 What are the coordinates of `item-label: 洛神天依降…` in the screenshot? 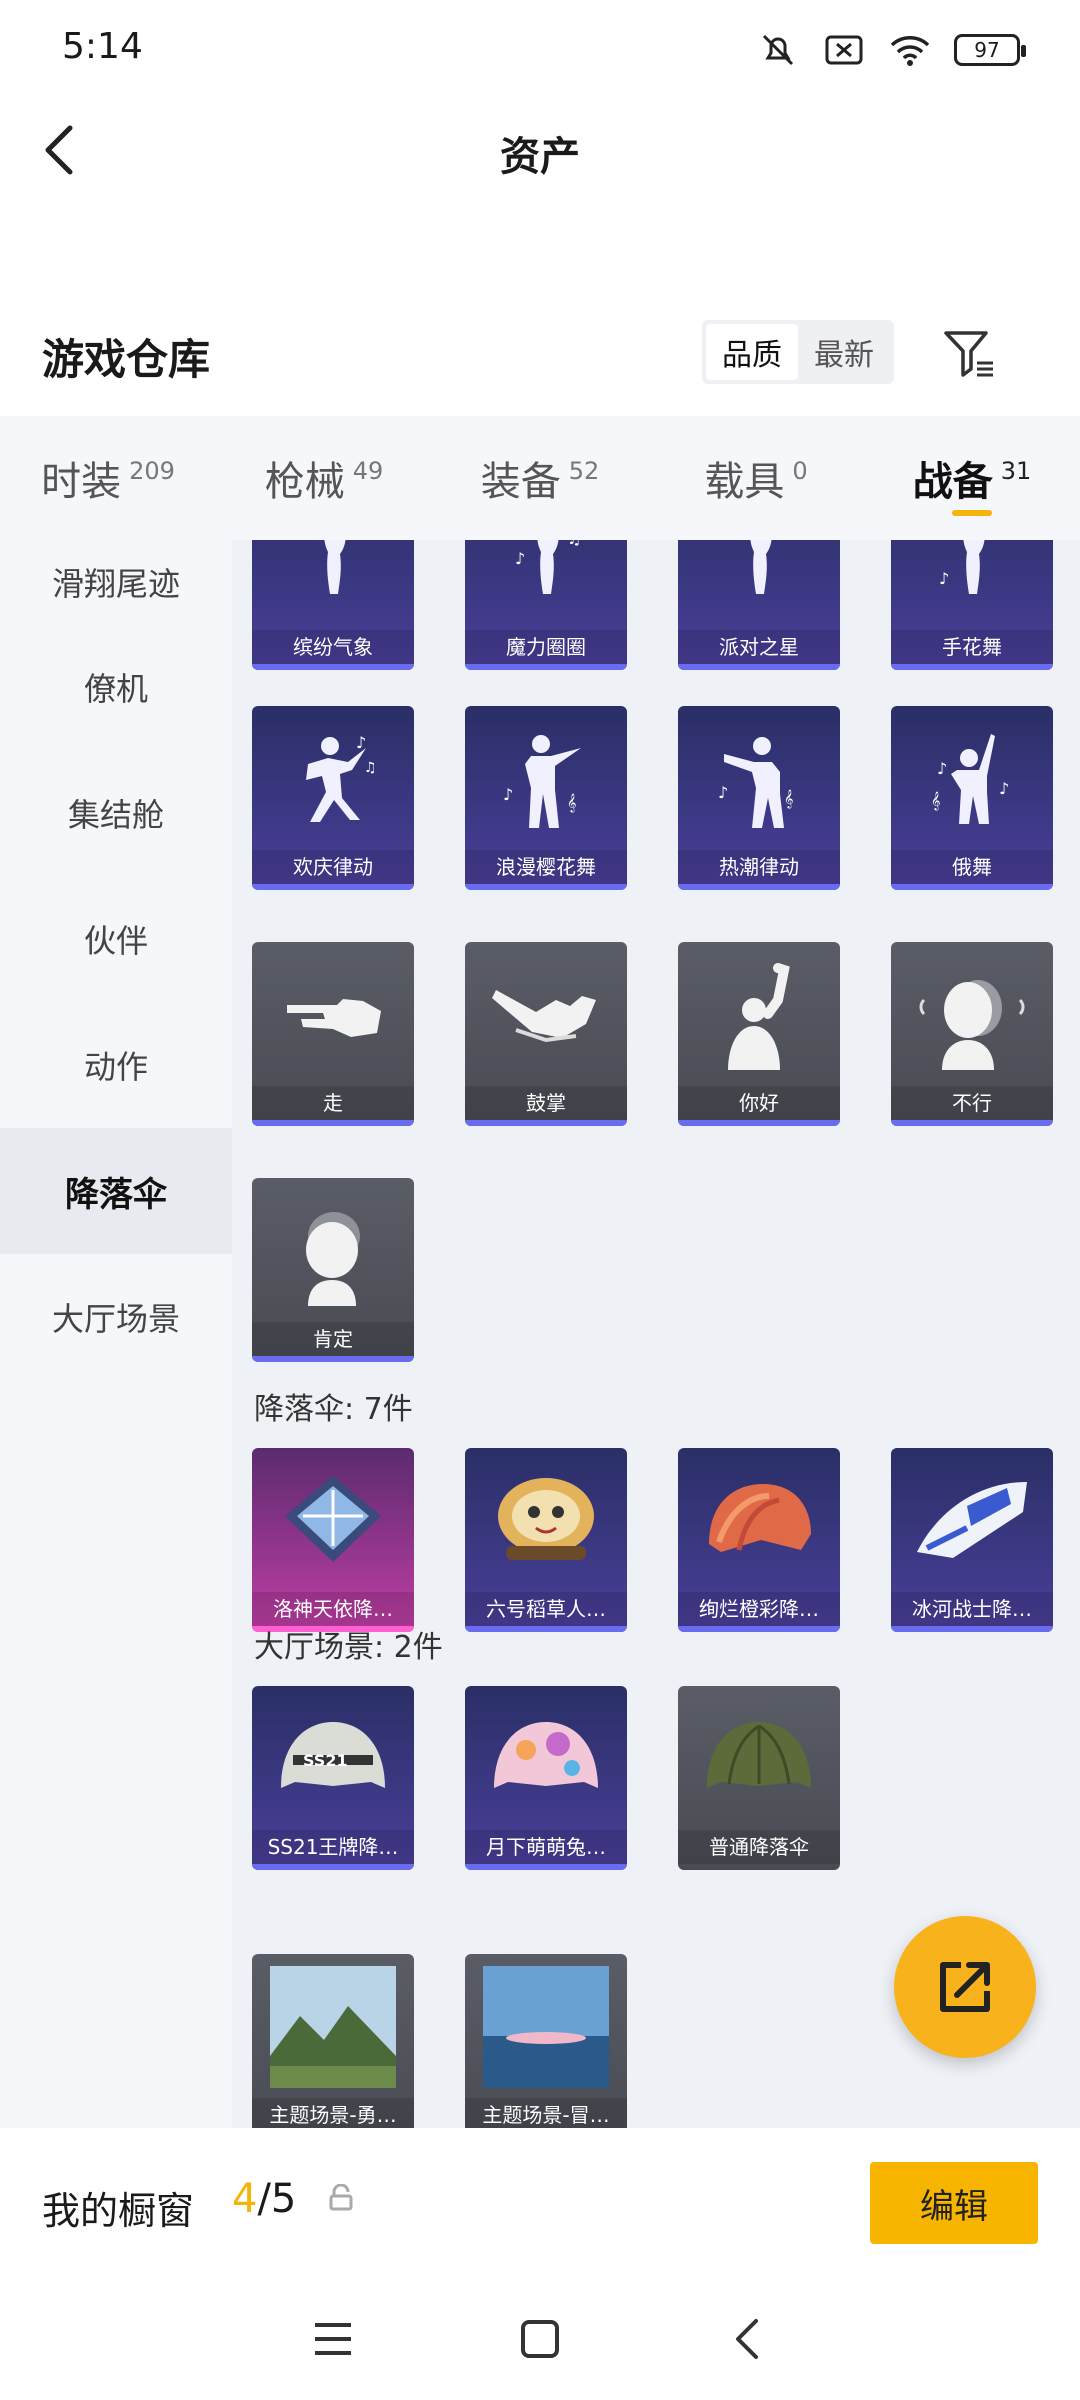 It's located at (333, 1609).